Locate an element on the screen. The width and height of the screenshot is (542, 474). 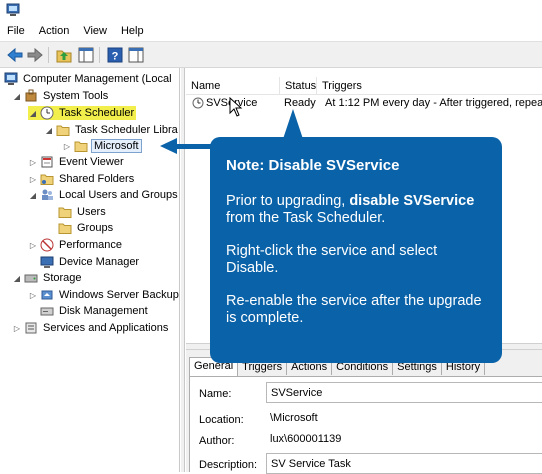
name-label: Name: is located at coordinates (215, 394).